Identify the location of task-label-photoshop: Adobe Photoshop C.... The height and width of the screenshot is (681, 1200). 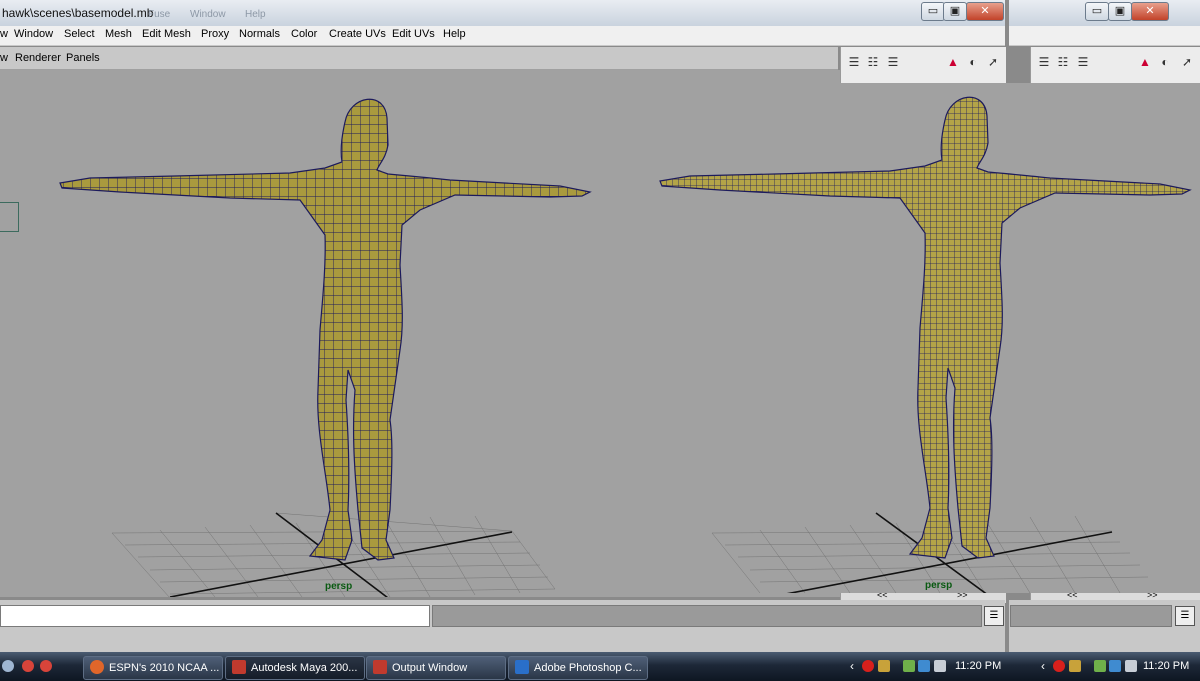
(588, 668).